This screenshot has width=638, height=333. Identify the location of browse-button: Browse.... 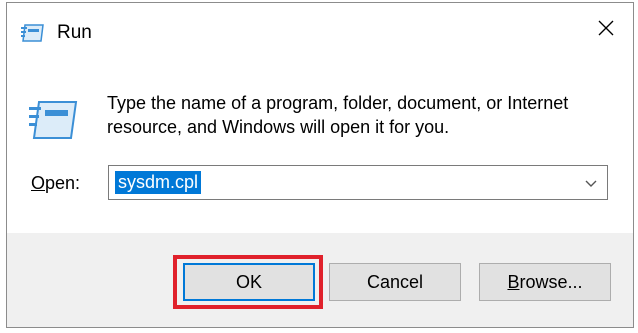
(545, 282).